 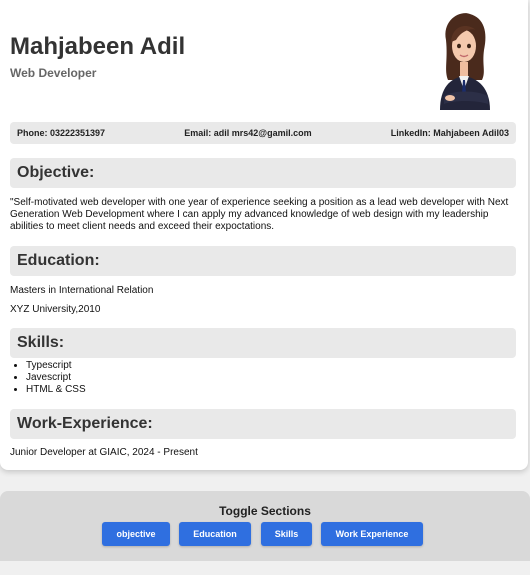 I want to click on work-experience-heading: Work-Experience:, so click(x=263, y=424).